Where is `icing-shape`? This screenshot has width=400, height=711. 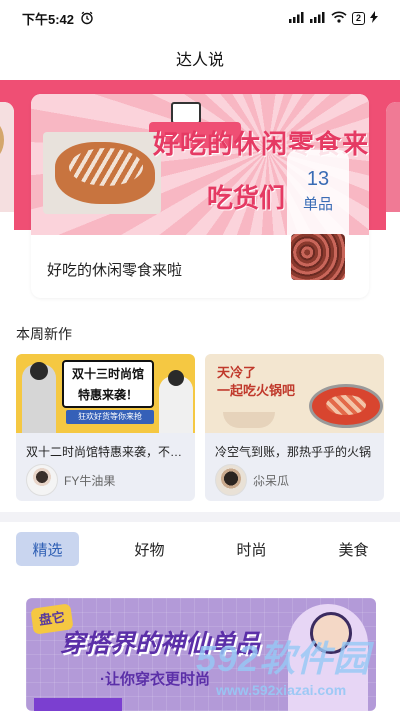 icing-shape is located at coordinates (106, 167).